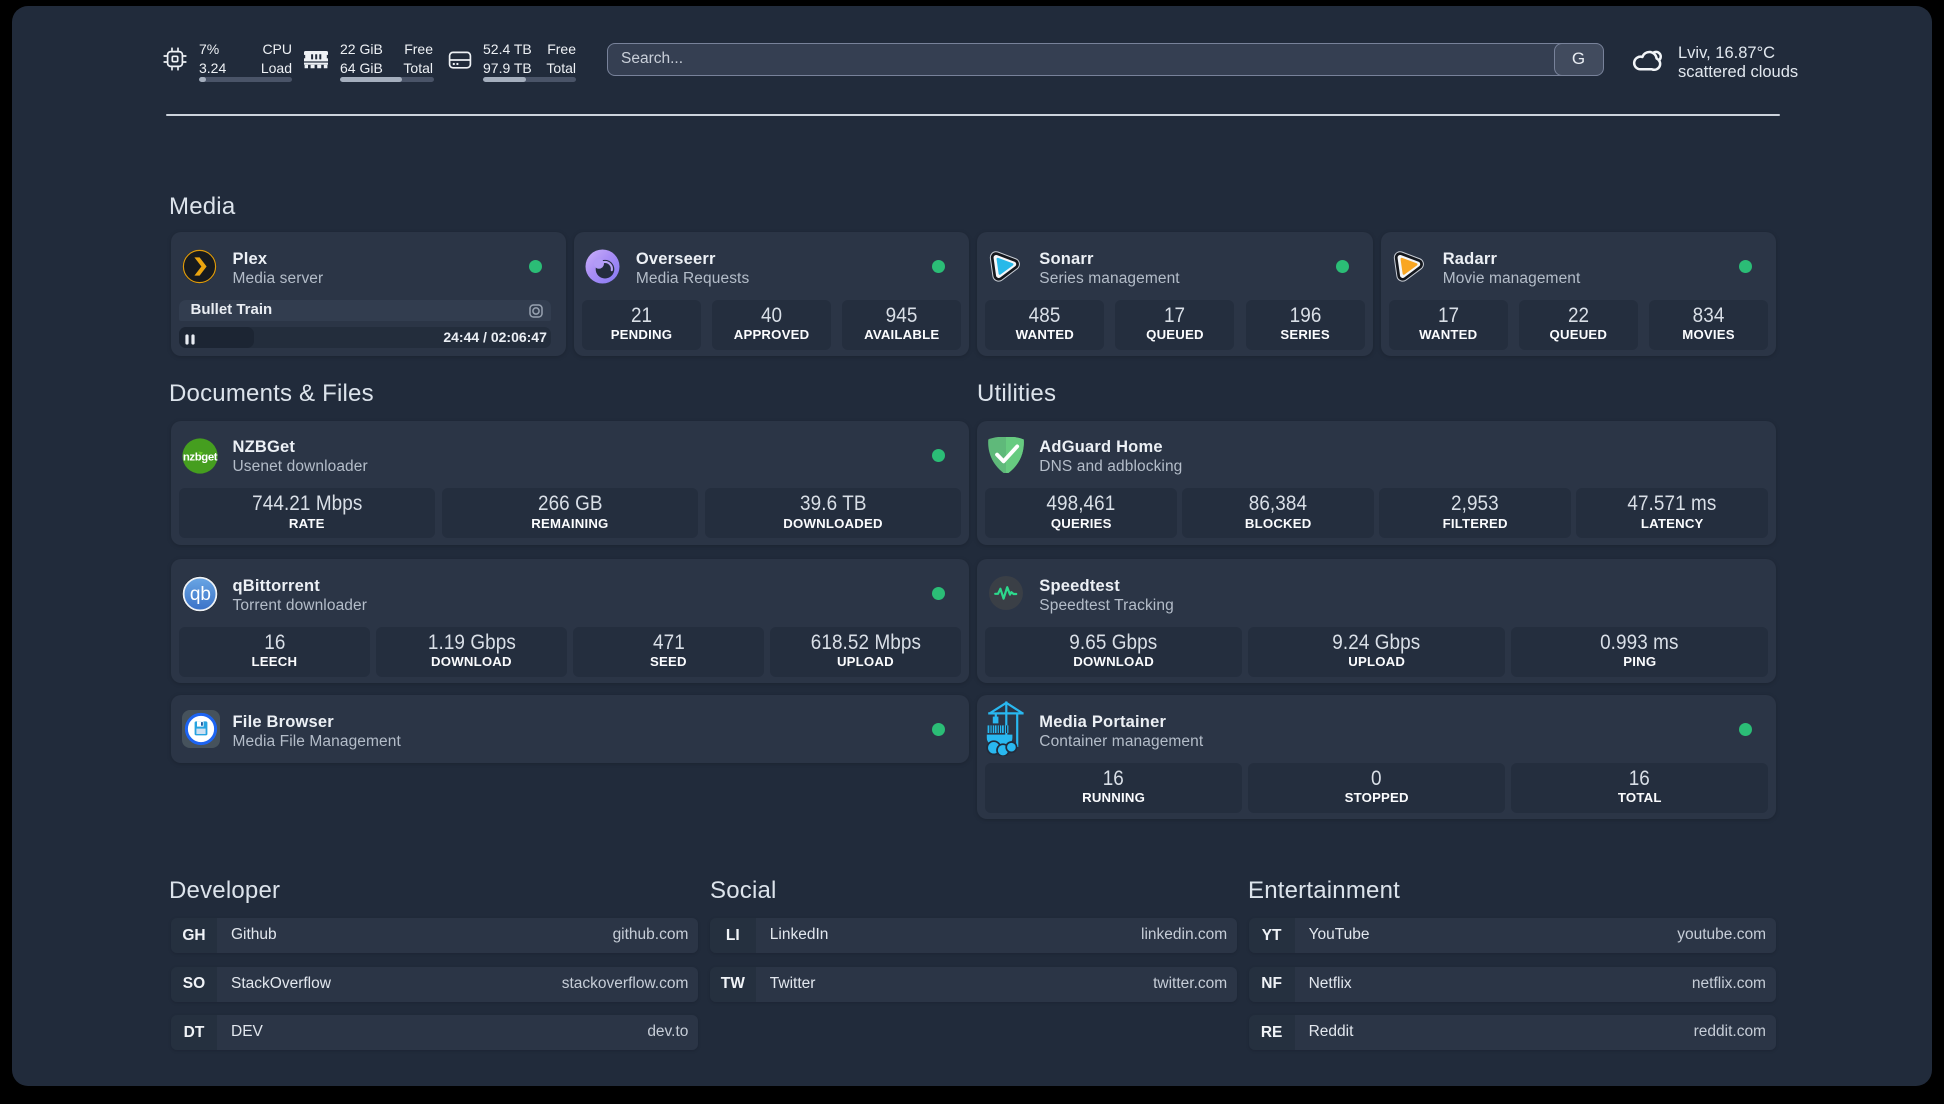 Image resolution: width=1944 pixels, height=1104 pixels. I want to click on svg-text: nzbget, so click(199, 457).